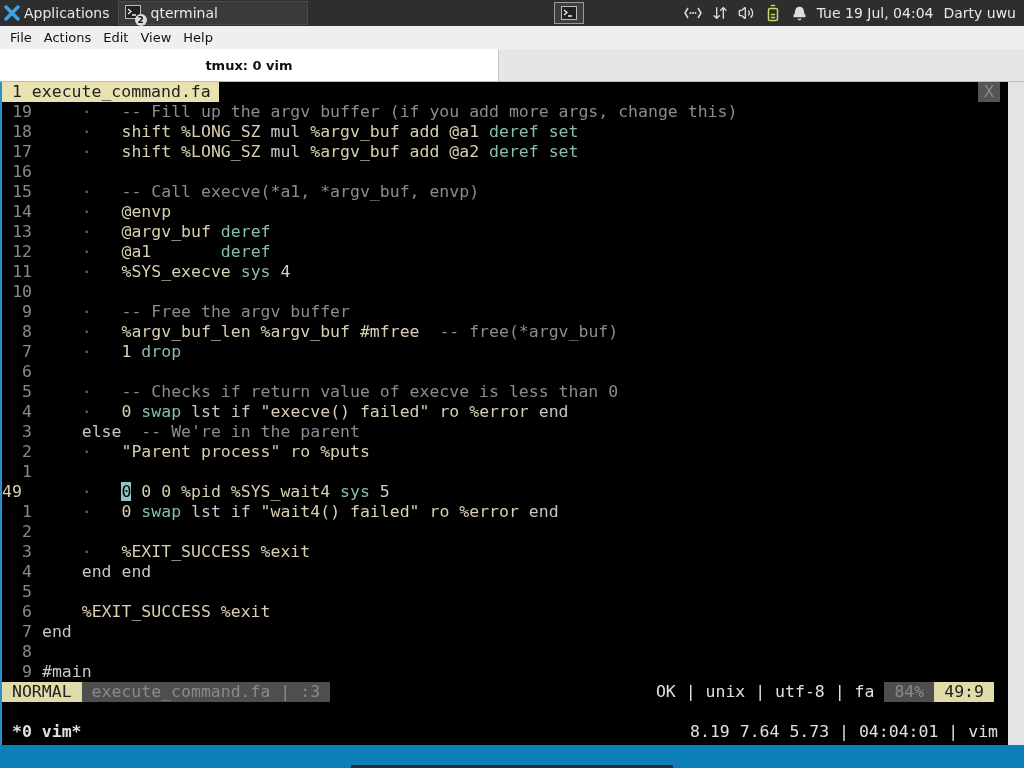 Image resolution: width=1024 pixels, height=768 pixels. I want to click on task-label: qterminal, so click(184, 13).